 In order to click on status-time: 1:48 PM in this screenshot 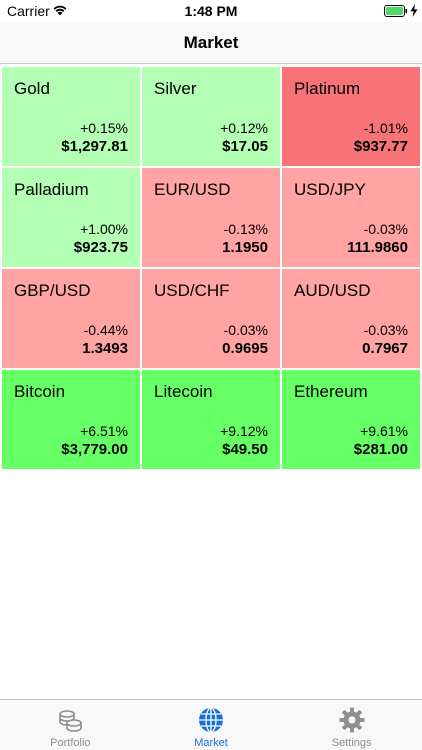, I will do `click(211, 11)`.